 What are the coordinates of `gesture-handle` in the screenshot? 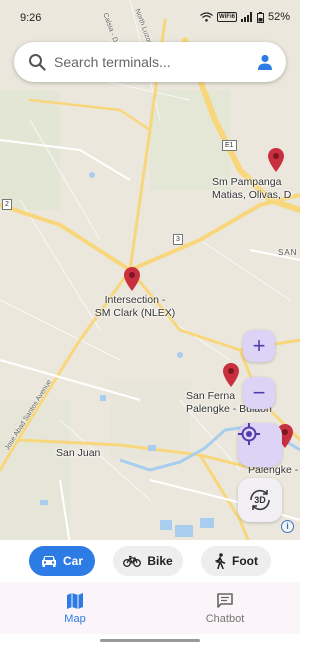 It's located at (150, 640).